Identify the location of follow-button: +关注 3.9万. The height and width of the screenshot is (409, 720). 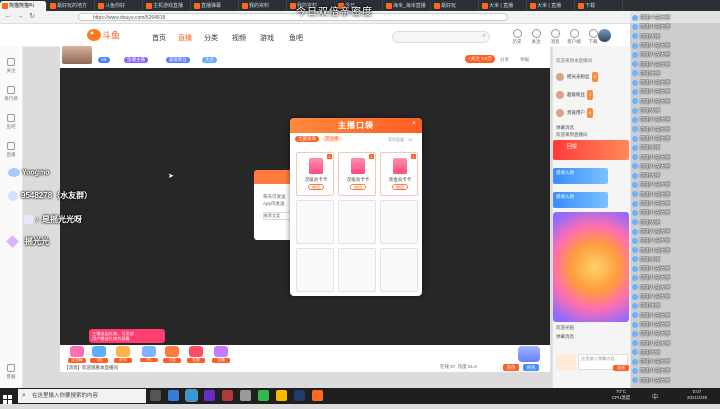
(480, 59).